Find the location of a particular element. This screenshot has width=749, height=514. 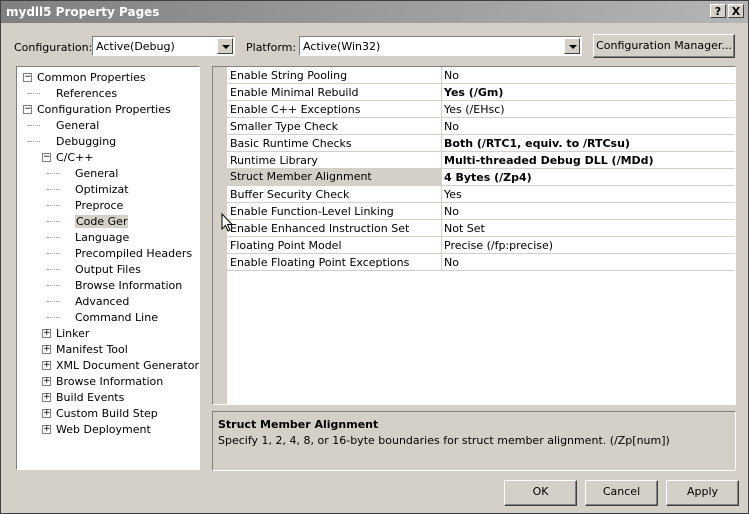

property-row: Enable Minimal Rebuild Yes (/Gm) is located at coordinates (481, 92).